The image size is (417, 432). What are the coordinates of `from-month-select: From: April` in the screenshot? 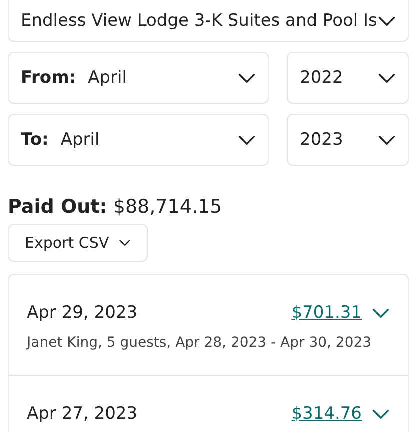 It's located at (138, 78).